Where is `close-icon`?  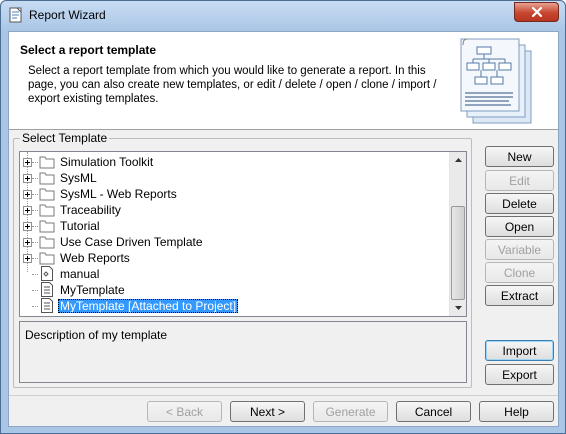 close-icon is located at coordinates (536, 12).